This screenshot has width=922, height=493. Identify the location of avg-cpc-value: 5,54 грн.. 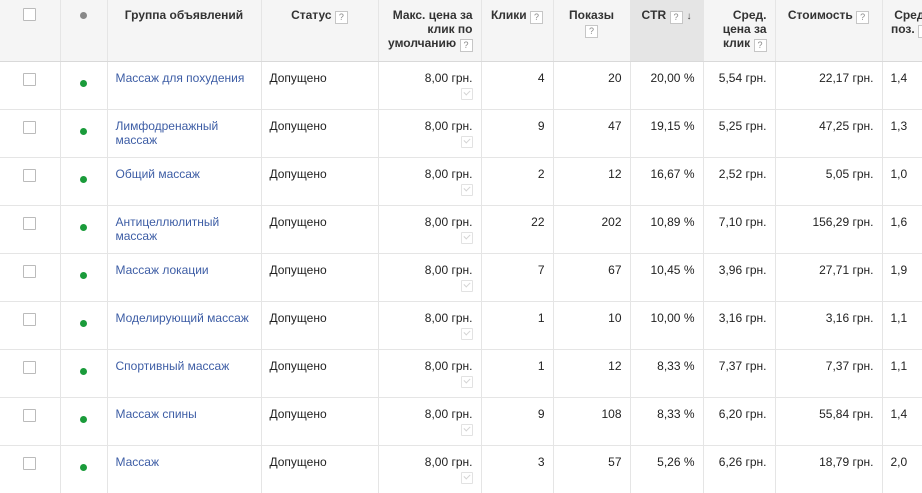
(742, 77).